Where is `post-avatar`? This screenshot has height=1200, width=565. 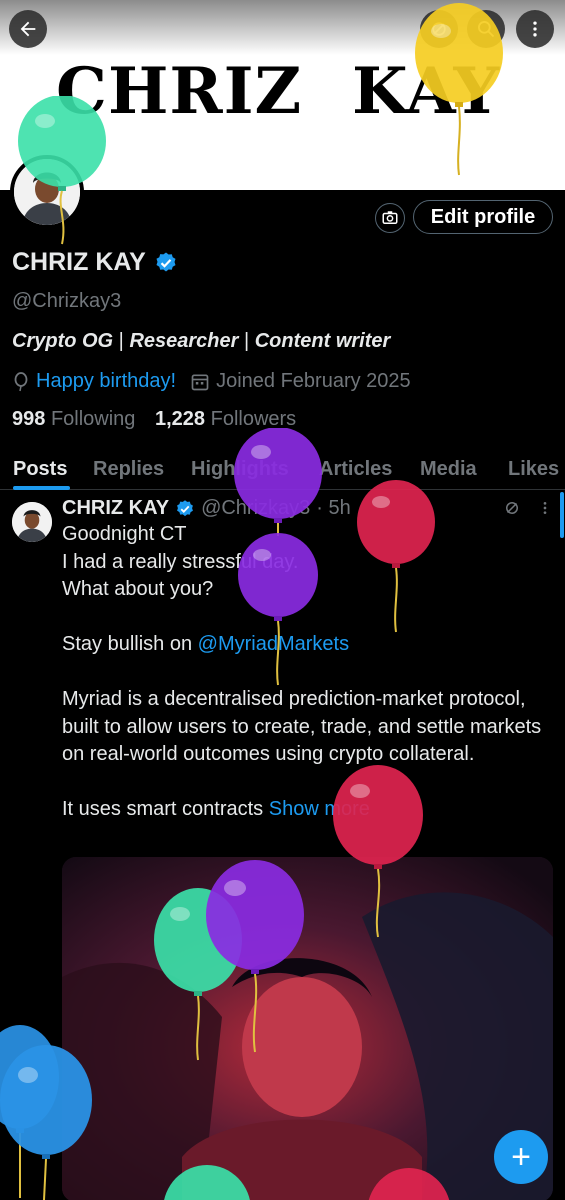 post-avatar is located at coordinates (32, 522).